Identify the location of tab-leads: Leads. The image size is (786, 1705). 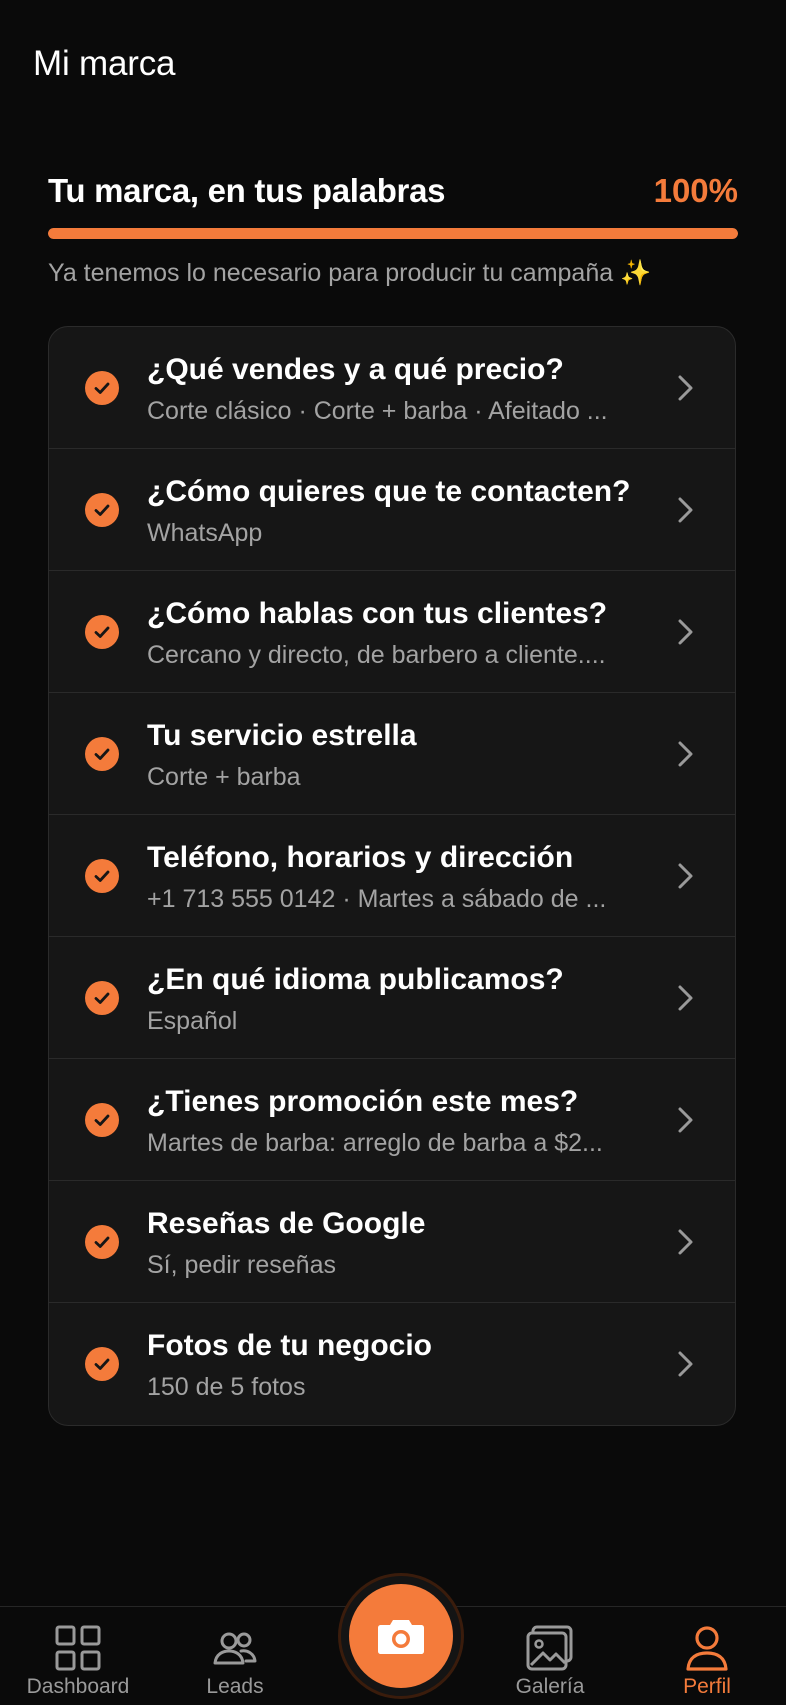
(235, 1656).